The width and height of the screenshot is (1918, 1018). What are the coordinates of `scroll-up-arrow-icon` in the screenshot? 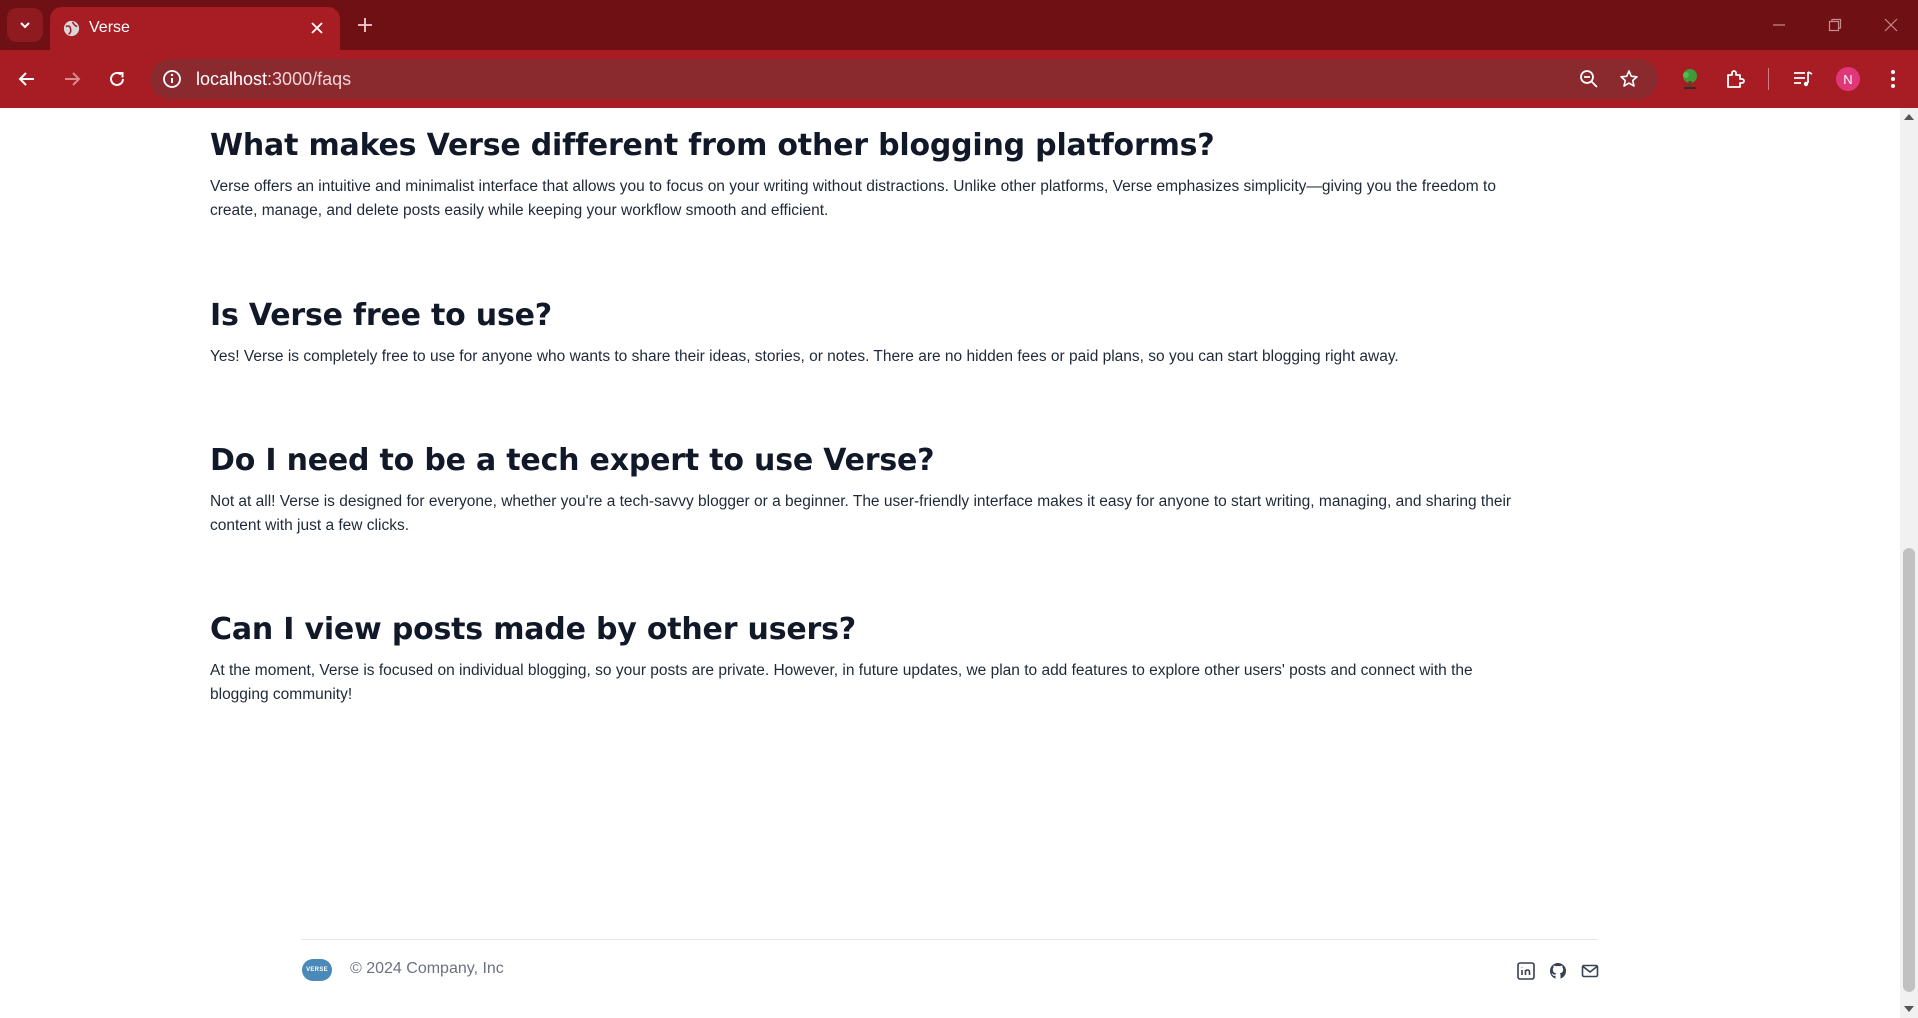 It's located at (1909, 117).